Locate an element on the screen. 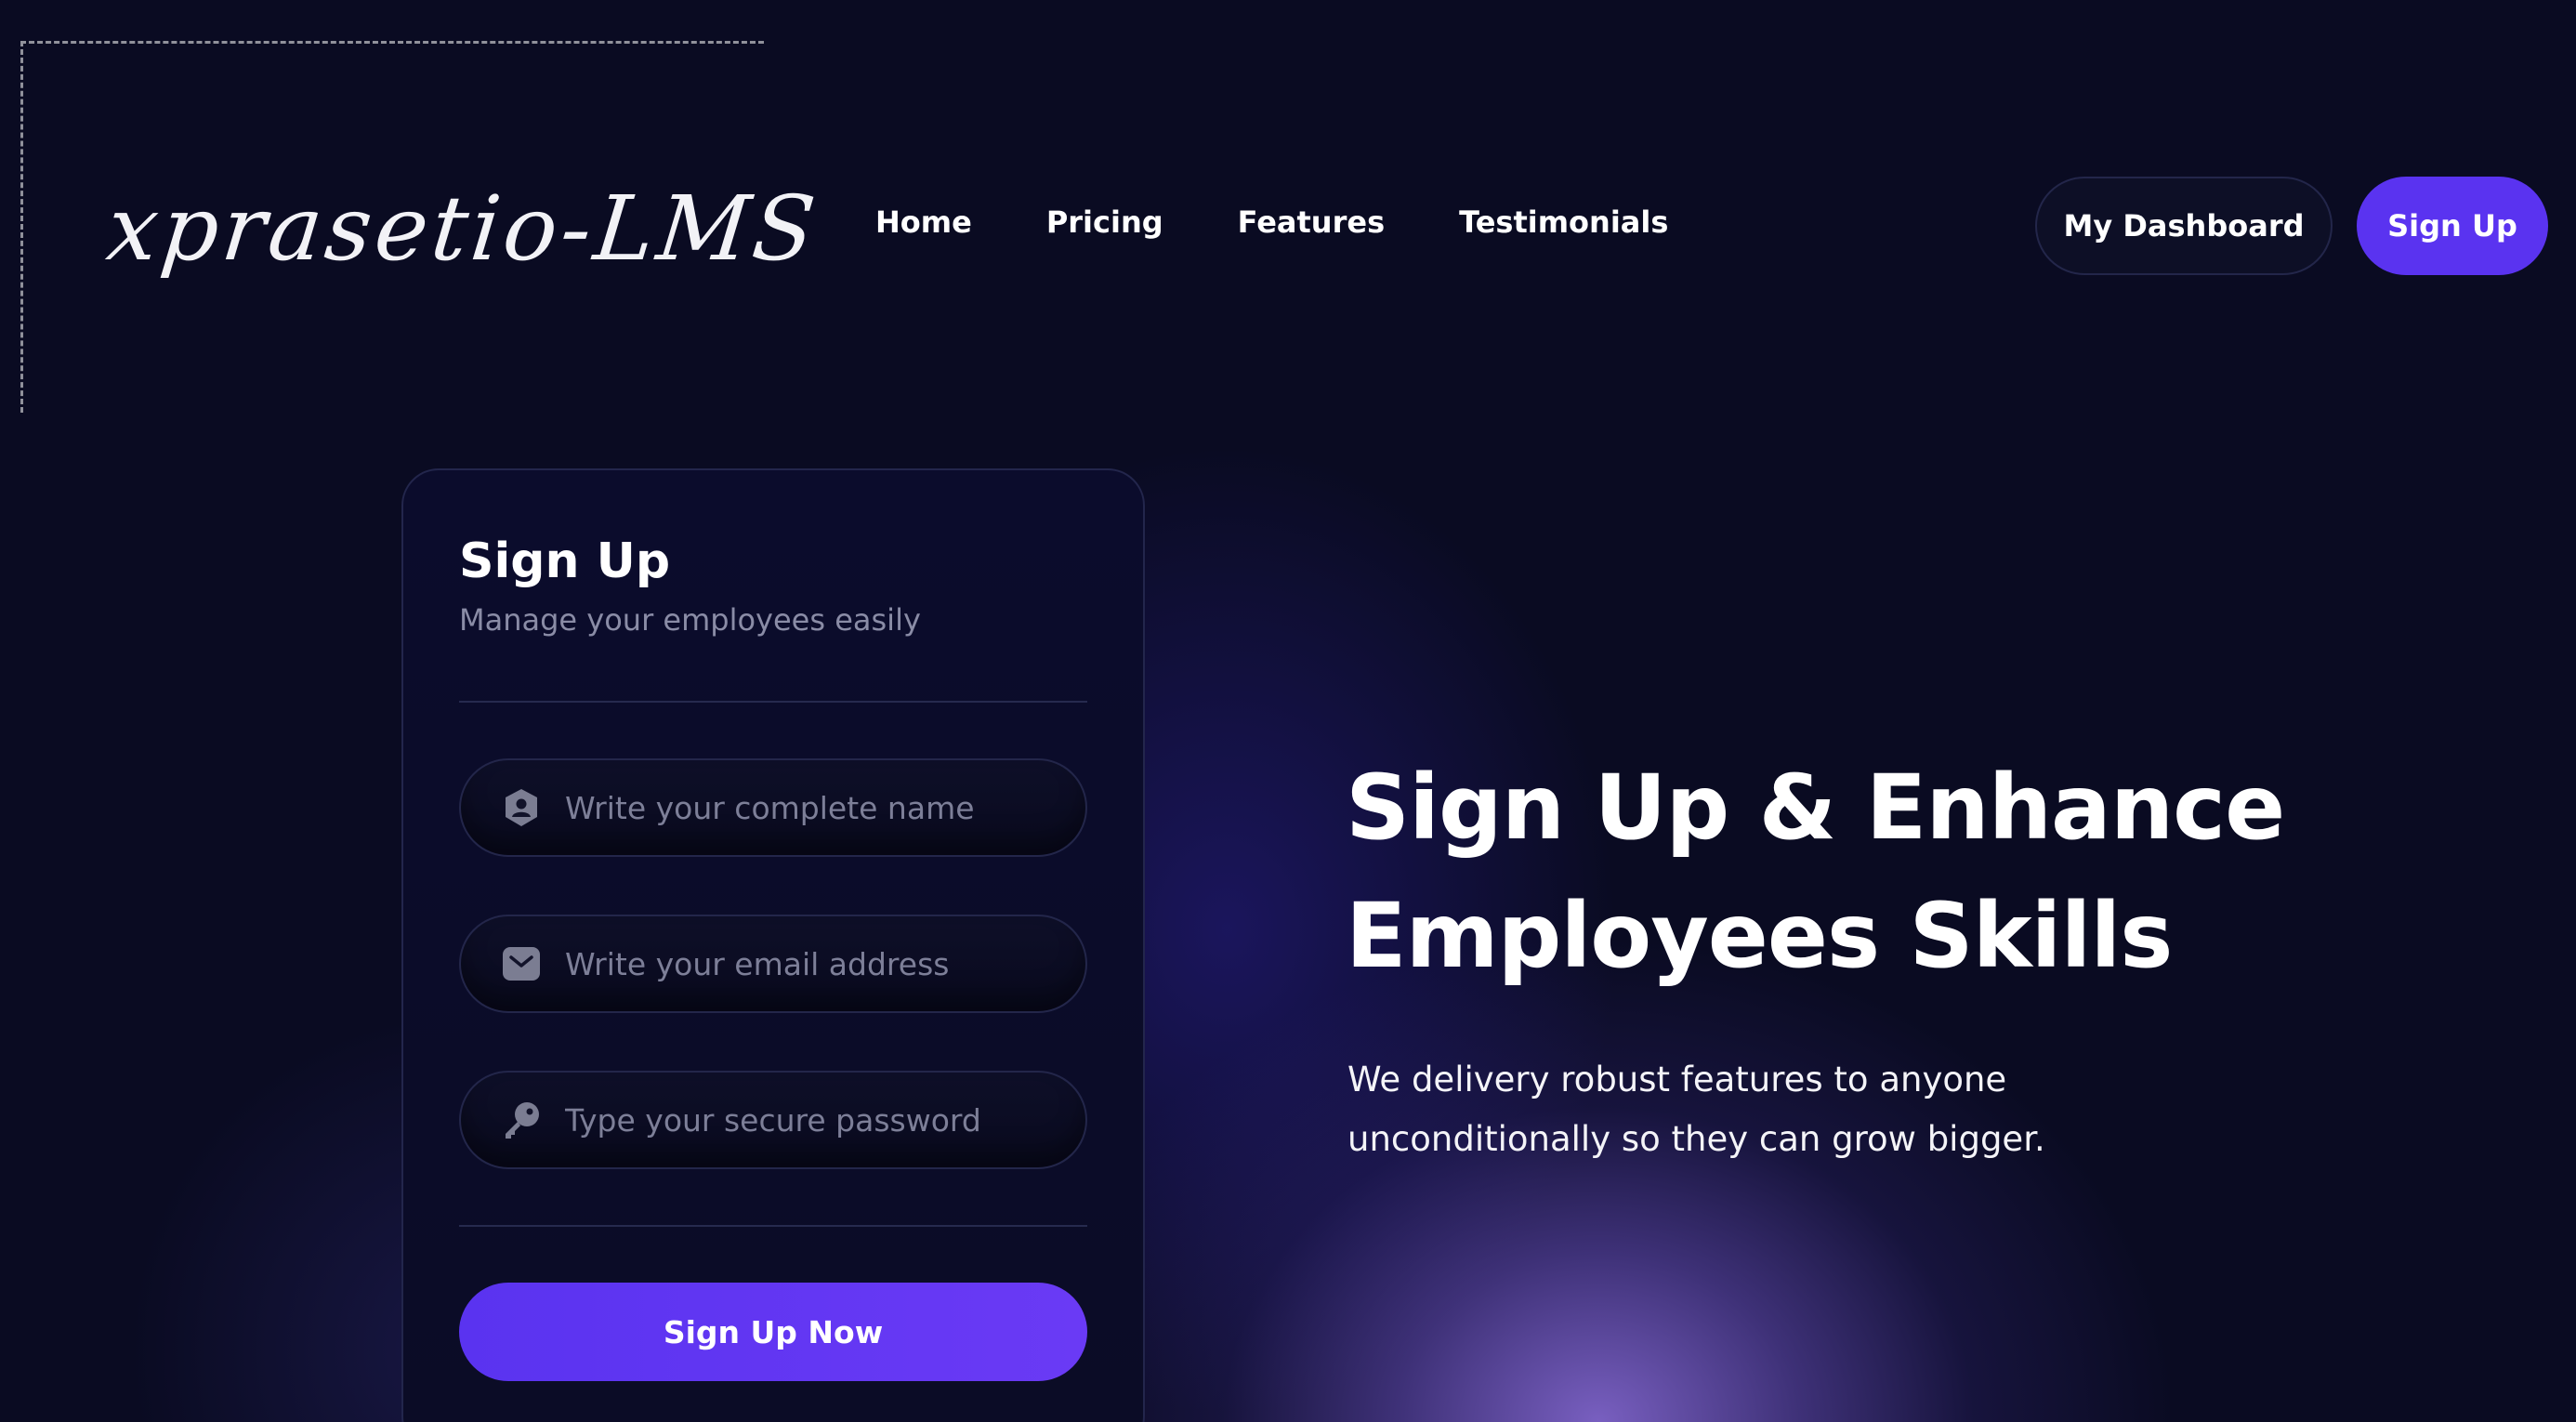 This screenshot has width=2576, height=1422. name-input is located at coordinates (816, 807).